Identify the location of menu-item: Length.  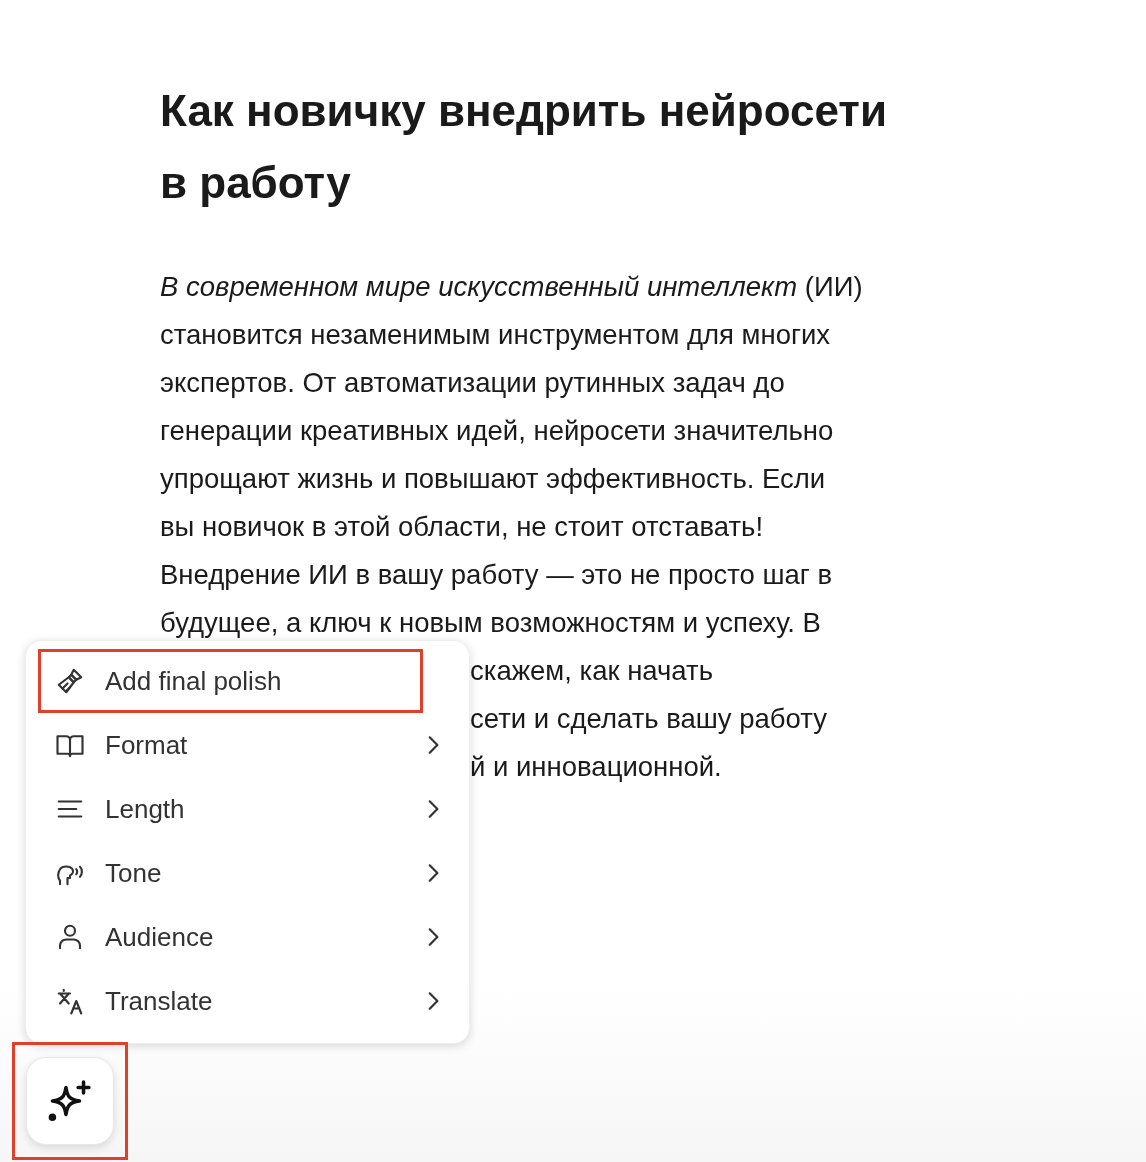
(247, 809).